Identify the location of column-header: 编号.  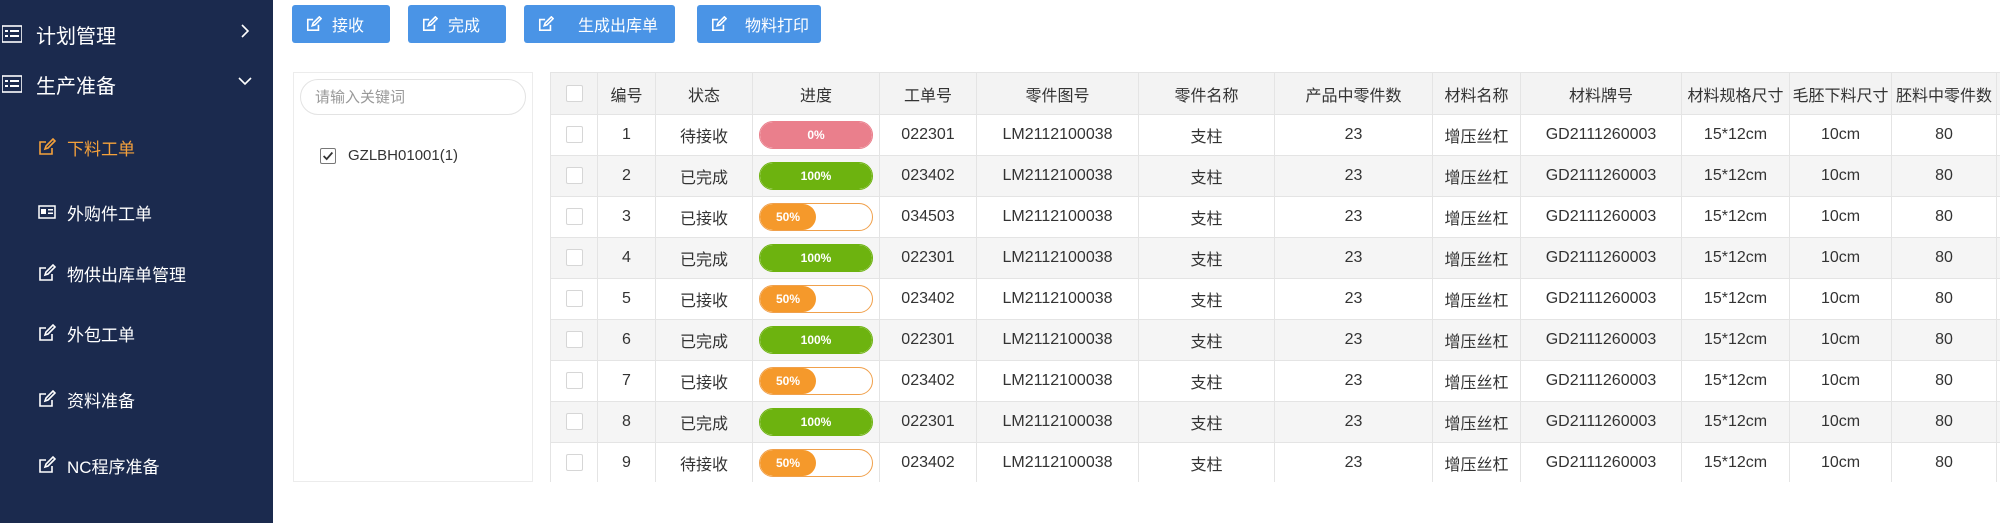
(626, 93).